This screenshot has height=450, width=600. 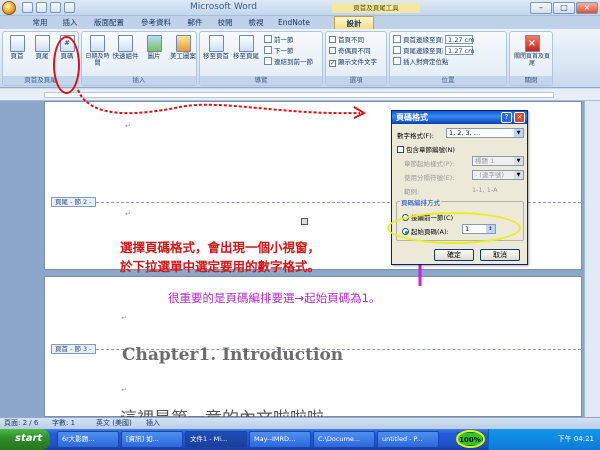 I want to click on insert-alignment-tab-button: 插入對齊定位點, so click(x=421, y=62).